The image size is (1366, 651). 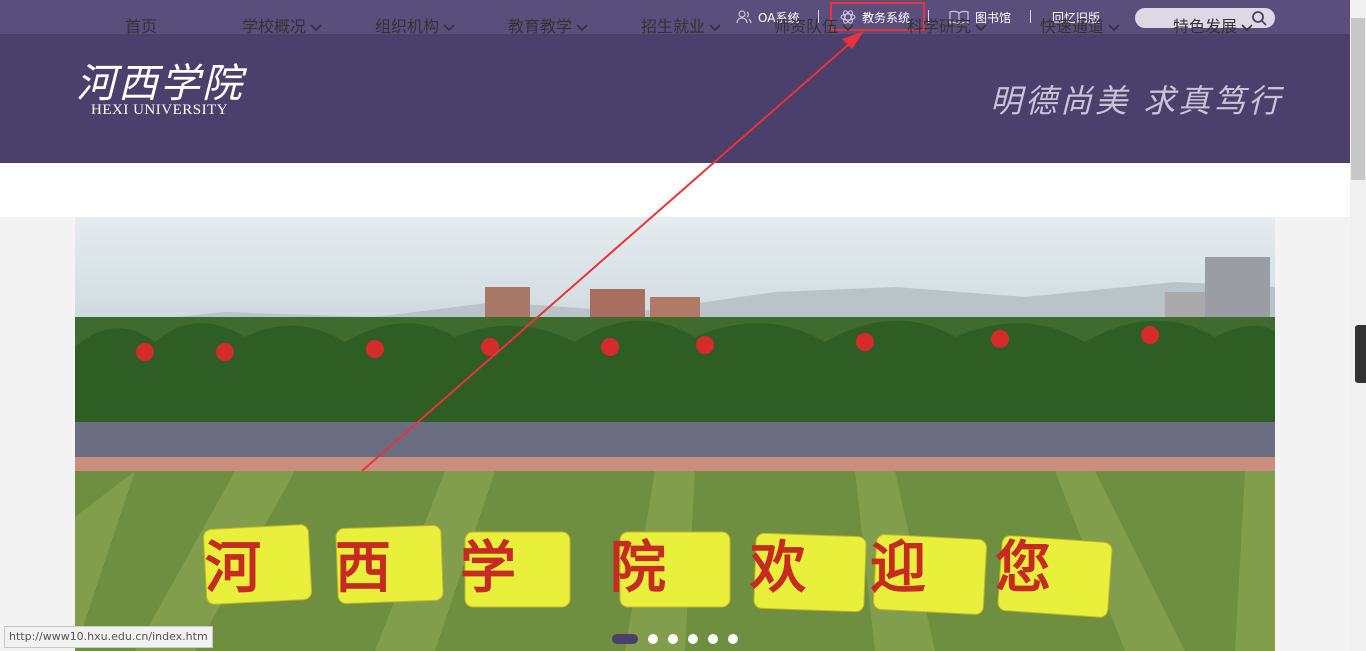 What do you see at coordinates (939, 26) in the screenshot?
I see `nav-label: 科学研究` at bounding box center [939, 26].